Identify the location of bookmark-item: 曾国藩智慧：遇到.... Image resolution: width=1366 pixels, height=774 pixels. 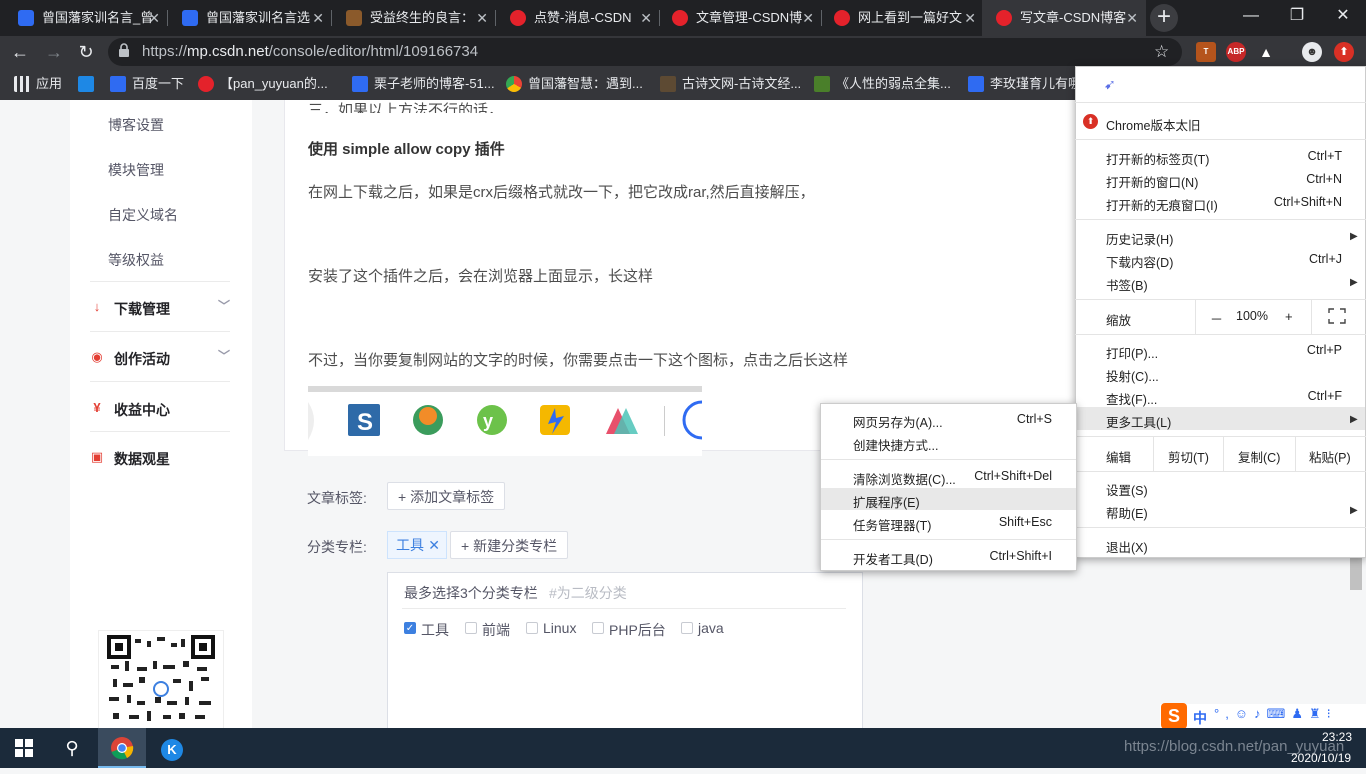
(574, 84).